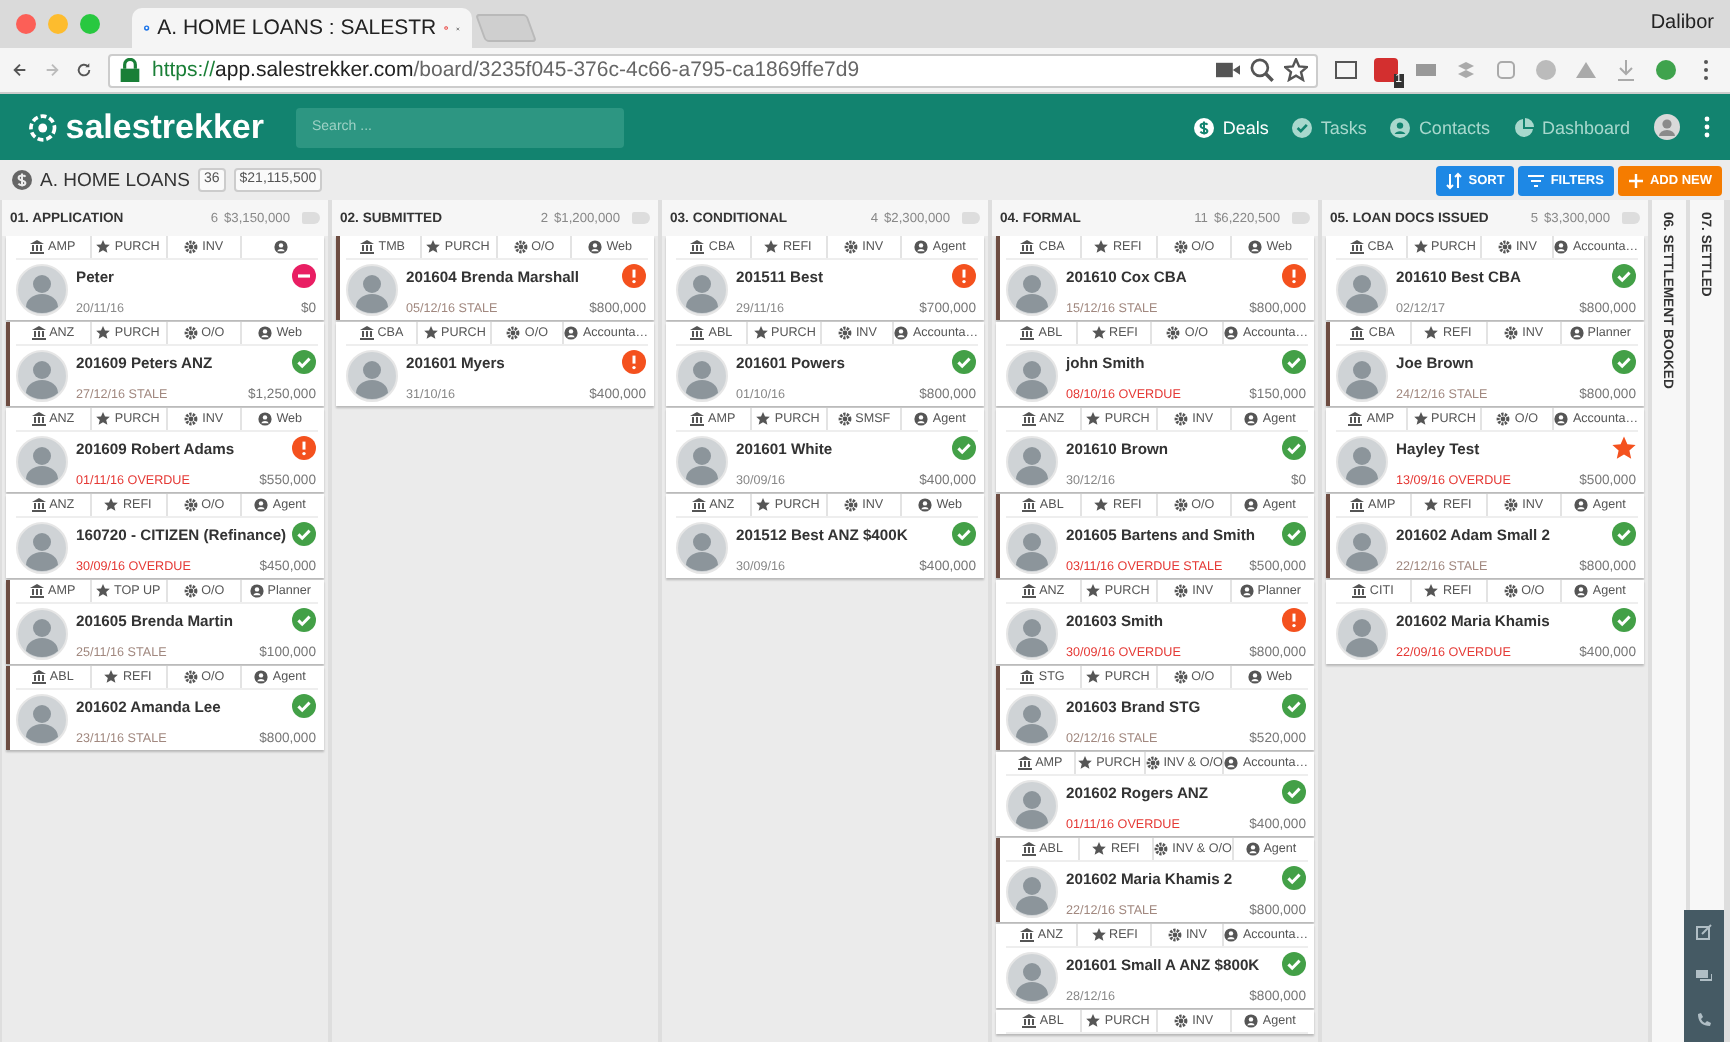 The height and width of the screenshot is (1042, 1730). I want to click on back-icon, so click(20, 70).